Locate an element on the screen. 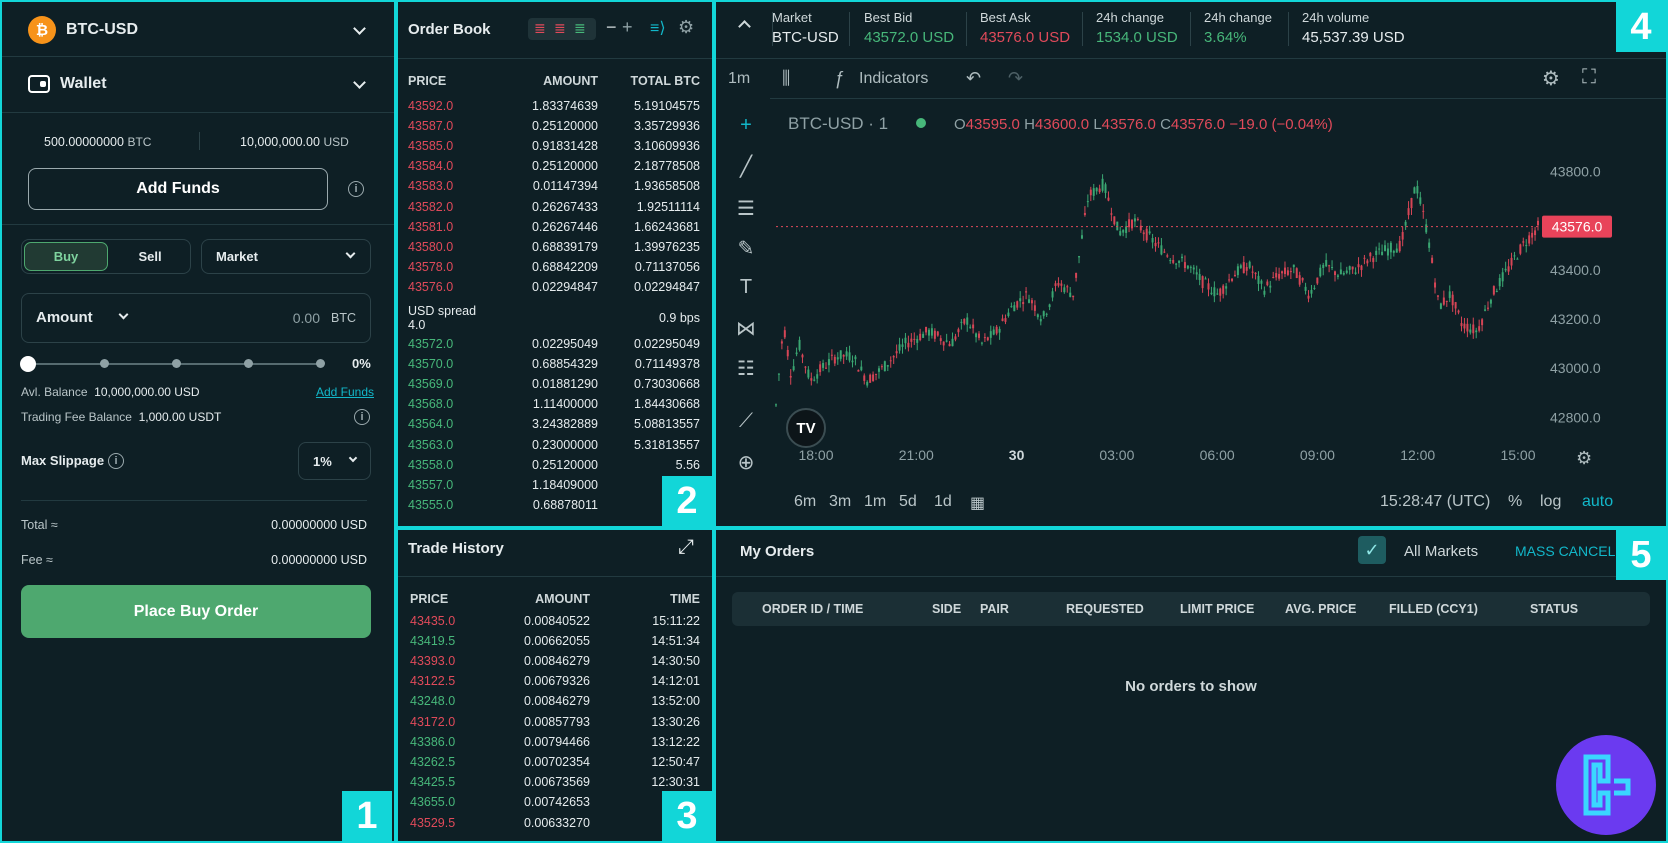 The width and height of the screenshot is (1668, 843). trade-row: 43393.0 0.00846279 14:30:50 is located at coordinates (557, 660).